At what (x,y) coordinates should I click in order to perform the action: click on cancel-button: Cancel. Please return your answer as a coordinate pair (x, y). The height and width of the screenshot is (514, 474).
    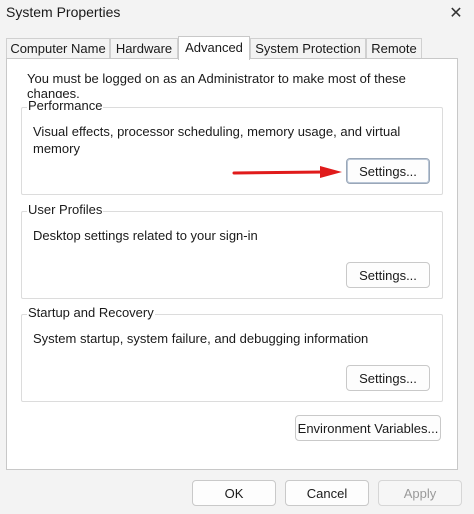
    Looking at the image, I should click on (327, 493).